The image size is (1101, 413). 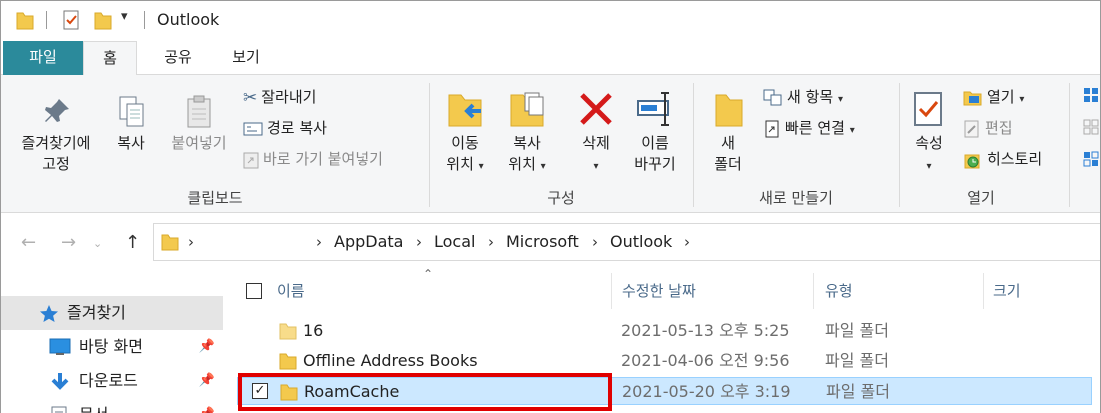 I want to click on invert-selection-icon, so click(x=1091, y=159).